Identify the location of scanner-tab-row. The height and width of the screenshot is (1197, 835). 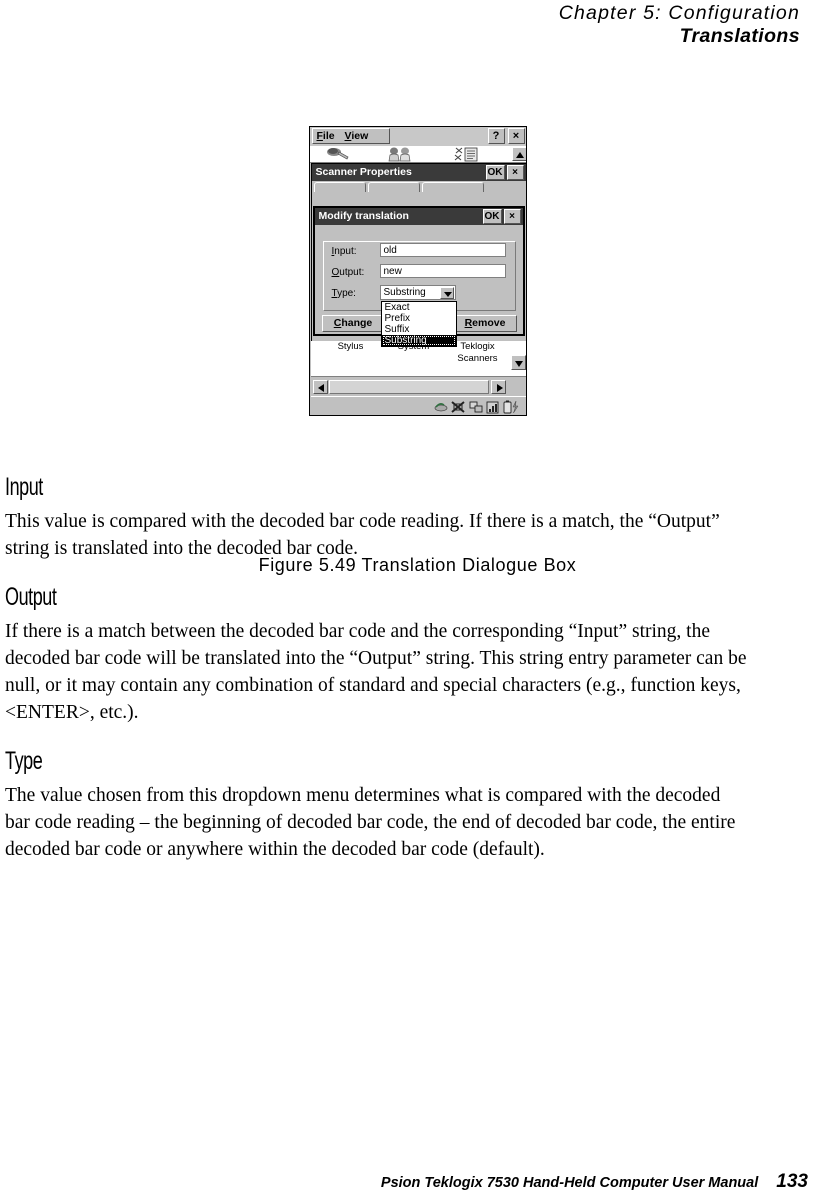
(418, 187).